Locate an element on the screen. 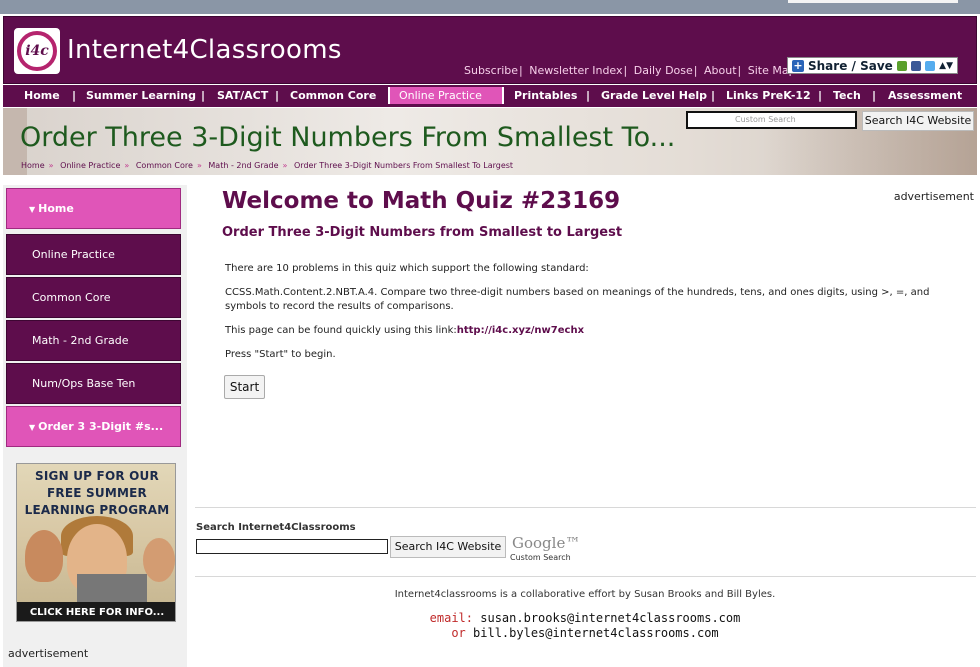  facebook-icon is located at coordinates (915, 65).